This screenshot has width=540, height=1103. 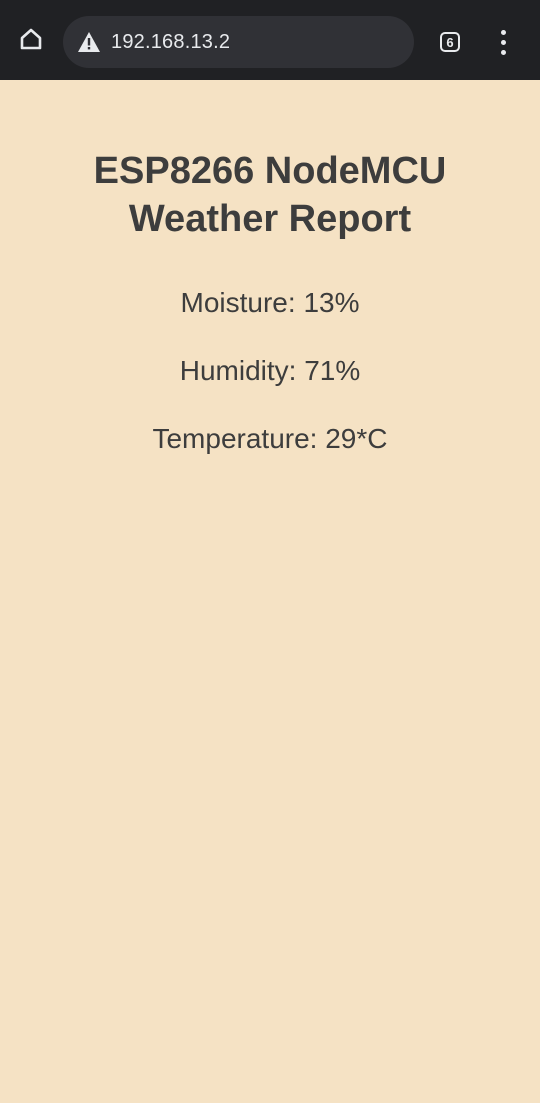 What do you see at coordinates (89, 42) in the screenshot?
I see `warning-triangle-icon` at bounding box center [89, 42].